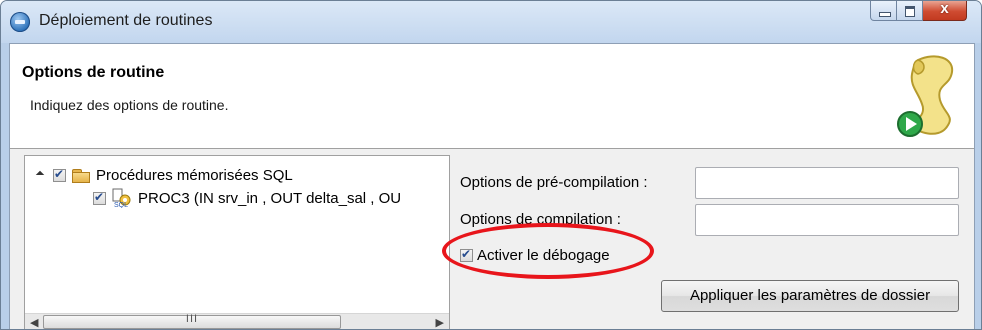 This screenshot has width=982, height=330. What do you see at coordinates (827, 183) in the screenshot?
I see `precompile-input` at bounding box center [827, 183].